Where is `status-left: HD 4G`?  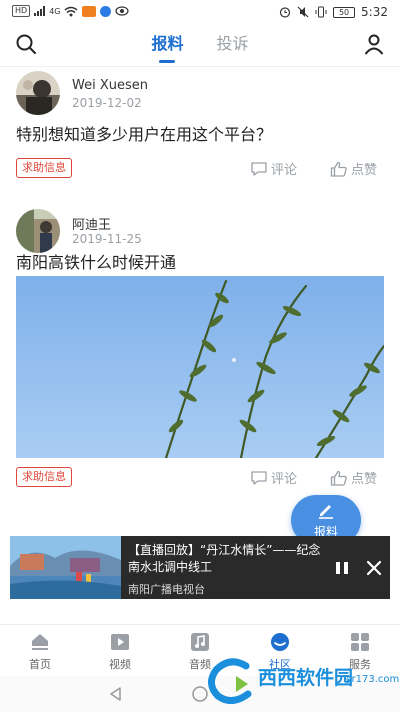
status-left: HD 4G is located at coordinates (71, 11).